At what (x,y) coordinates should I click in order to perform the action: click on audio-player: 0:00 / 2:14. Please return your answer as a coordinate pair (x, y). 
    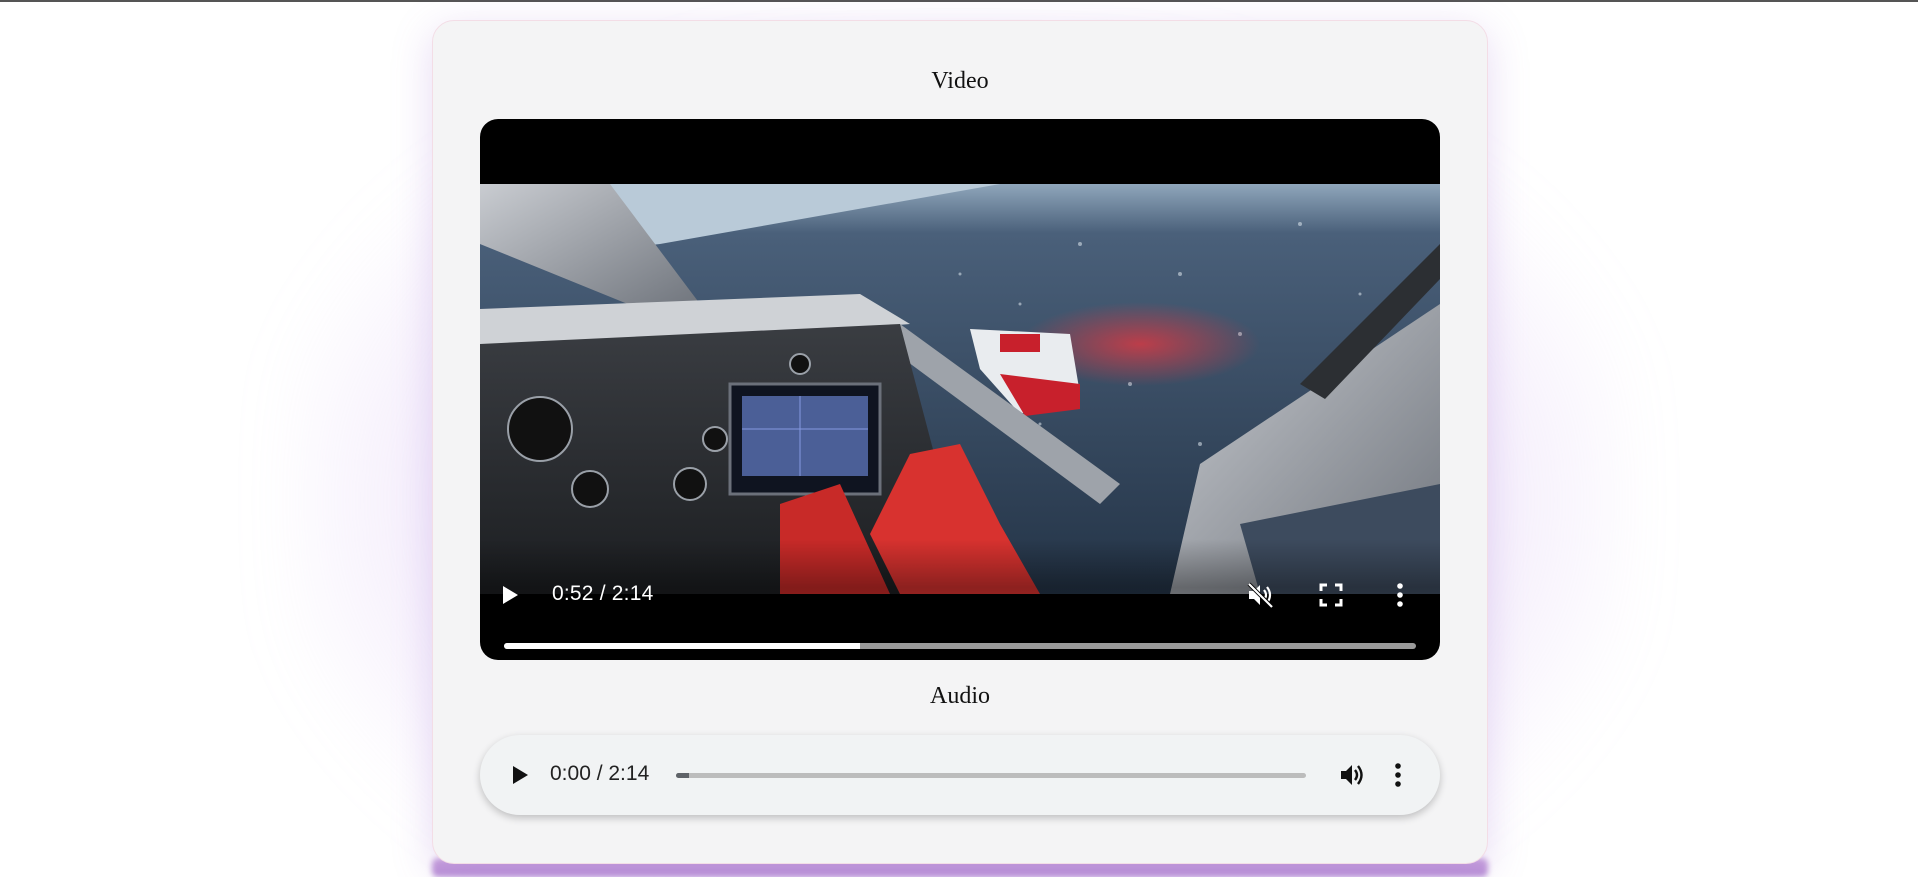
    Looking at the image, I should click on (960, 775).